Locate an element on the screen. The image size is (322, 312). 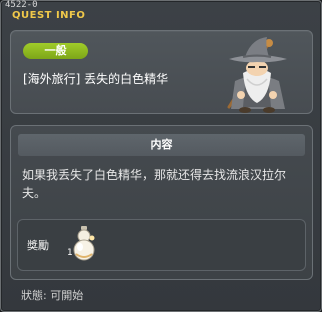
old-wizard-npc-icon is located at coordinates (257, 75).